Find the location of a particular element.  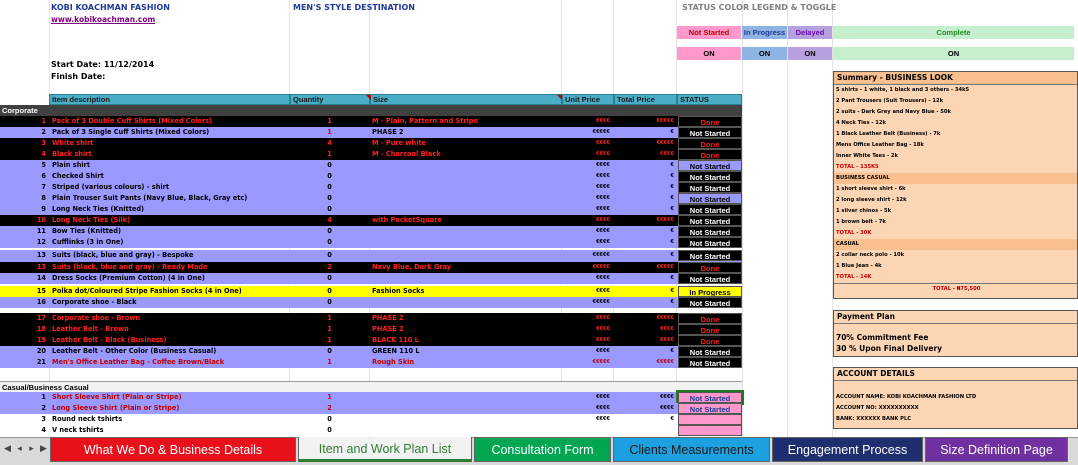

status-cell is located at coordinates (710, 419).